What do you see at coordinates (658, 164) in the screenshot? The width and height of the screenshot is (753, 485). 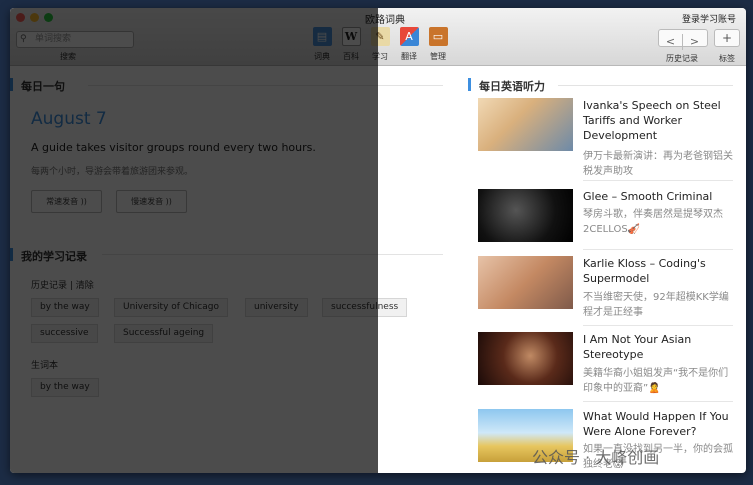 I see `listening-item-desc: 伊万卡最新演讲：再为老爸钢铝关税发声助攻` at bounding box center [658, 164].